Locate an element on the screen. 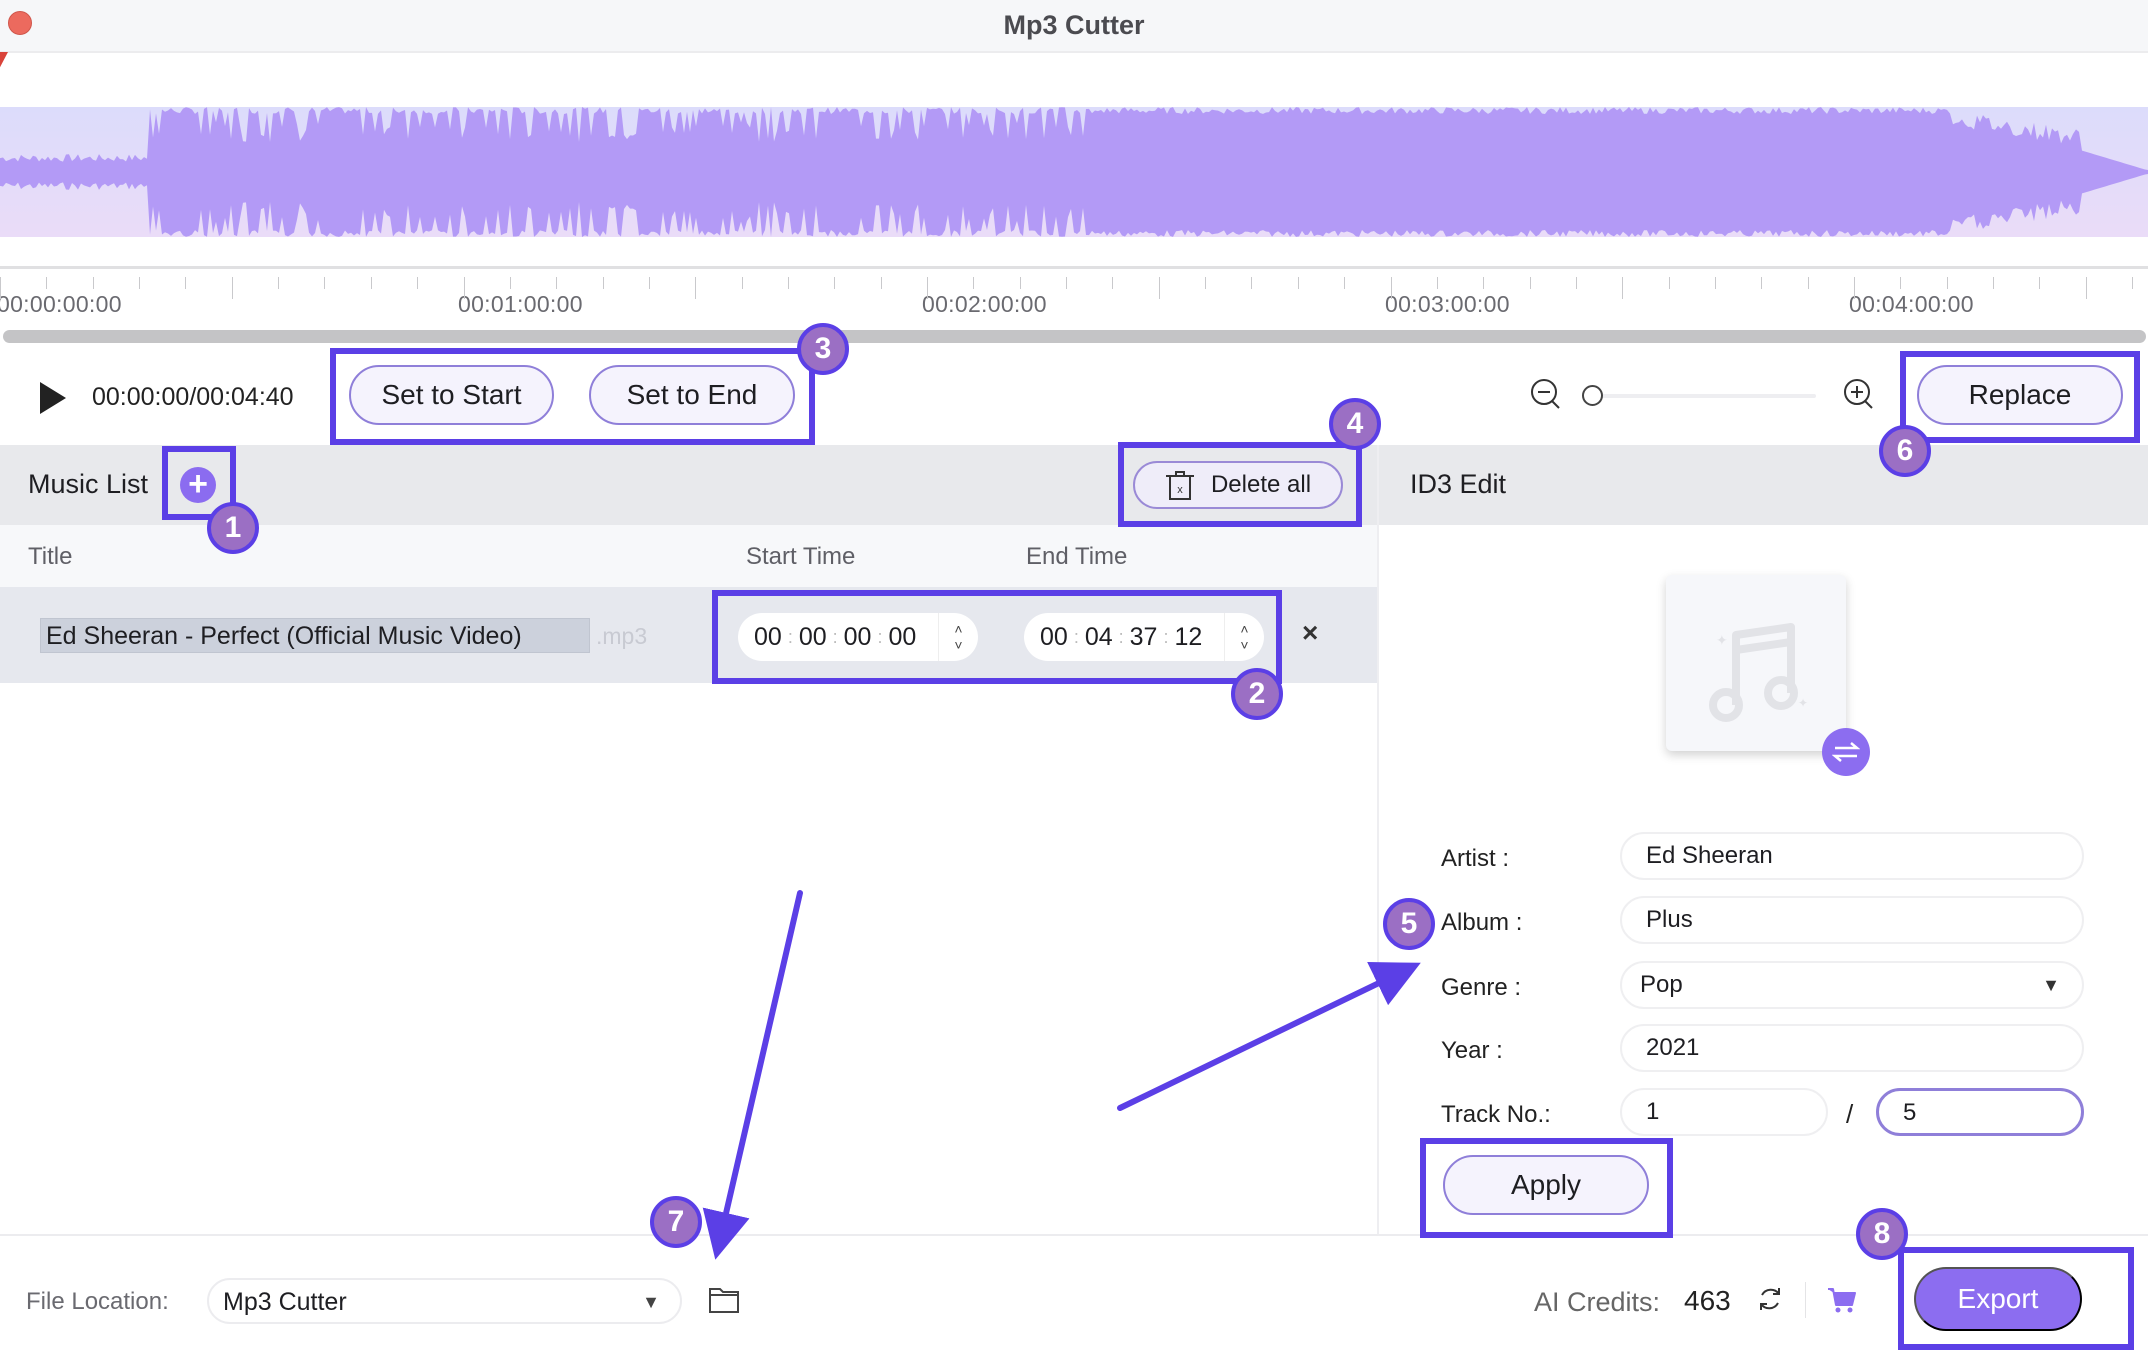 The width and height of the screenshot is (2148, 1356). ai-credits-label: AI Credits: is located at coordinates (1597, 1302).